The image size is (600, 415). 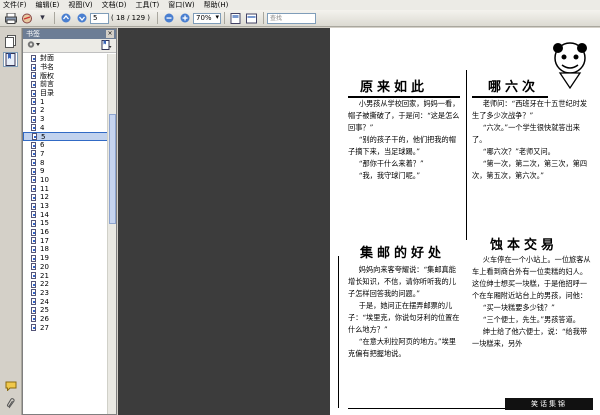 I want to click on prev-page-icon, so click(x=65, y=18).